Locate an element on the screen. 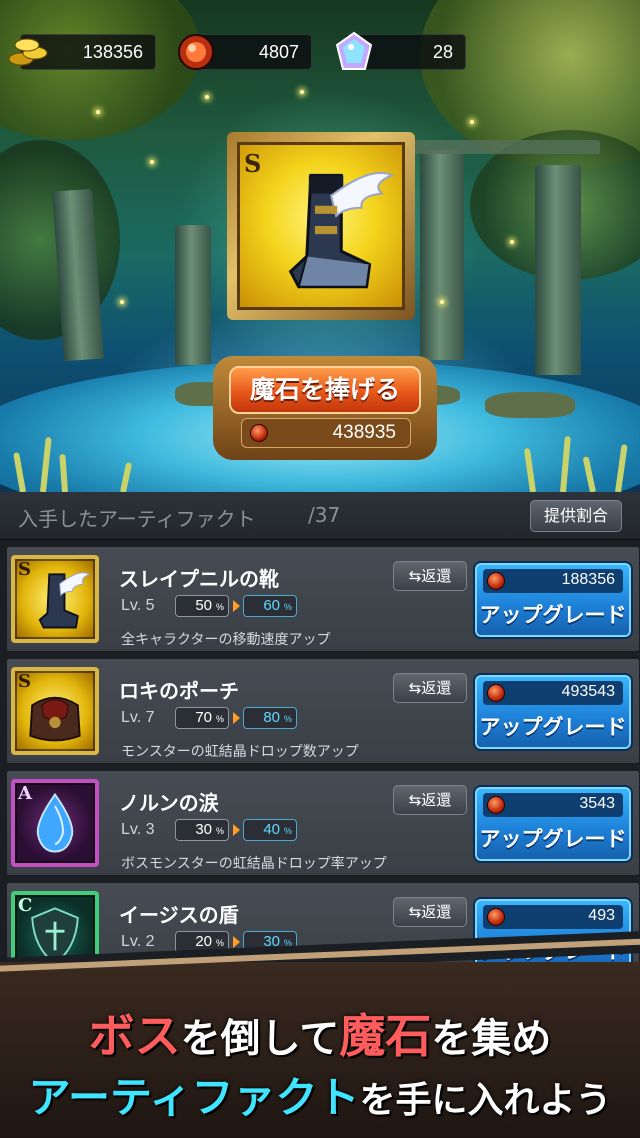 The height and width of the screenshot is (1138, 640). artifact-count: /37 is located at coordinates (324, 515).